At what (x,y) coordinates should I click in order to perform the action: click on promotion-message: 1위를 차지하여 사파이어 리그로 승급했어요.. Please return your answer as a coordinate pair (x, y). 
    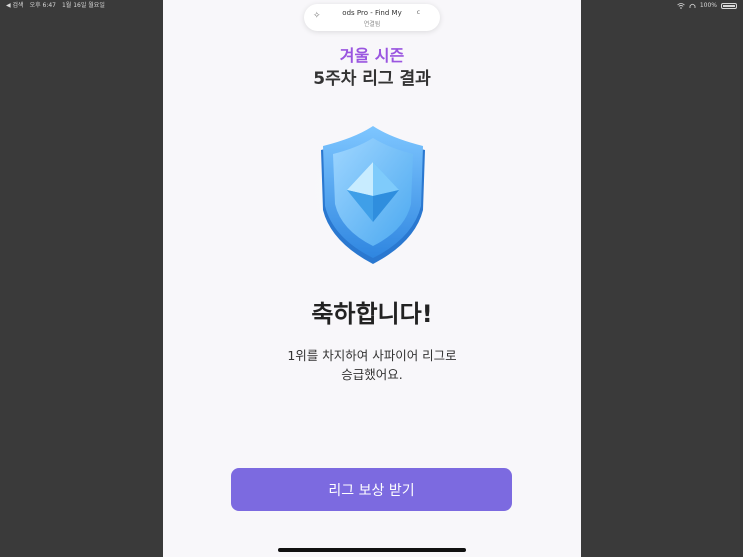
    Looking at the image, I should click on (372, 365).